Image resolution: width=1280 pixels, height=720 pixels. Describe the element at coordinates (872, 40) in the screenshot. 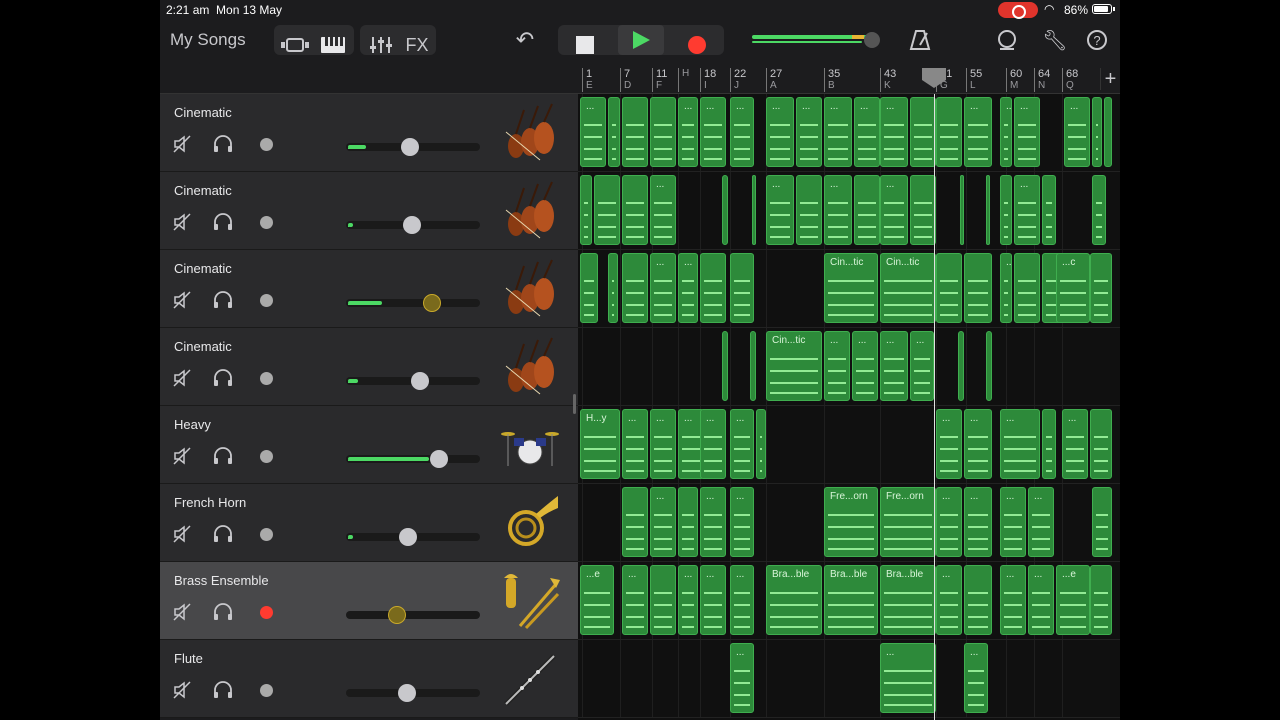

I see `master-volume-knob` at that location.